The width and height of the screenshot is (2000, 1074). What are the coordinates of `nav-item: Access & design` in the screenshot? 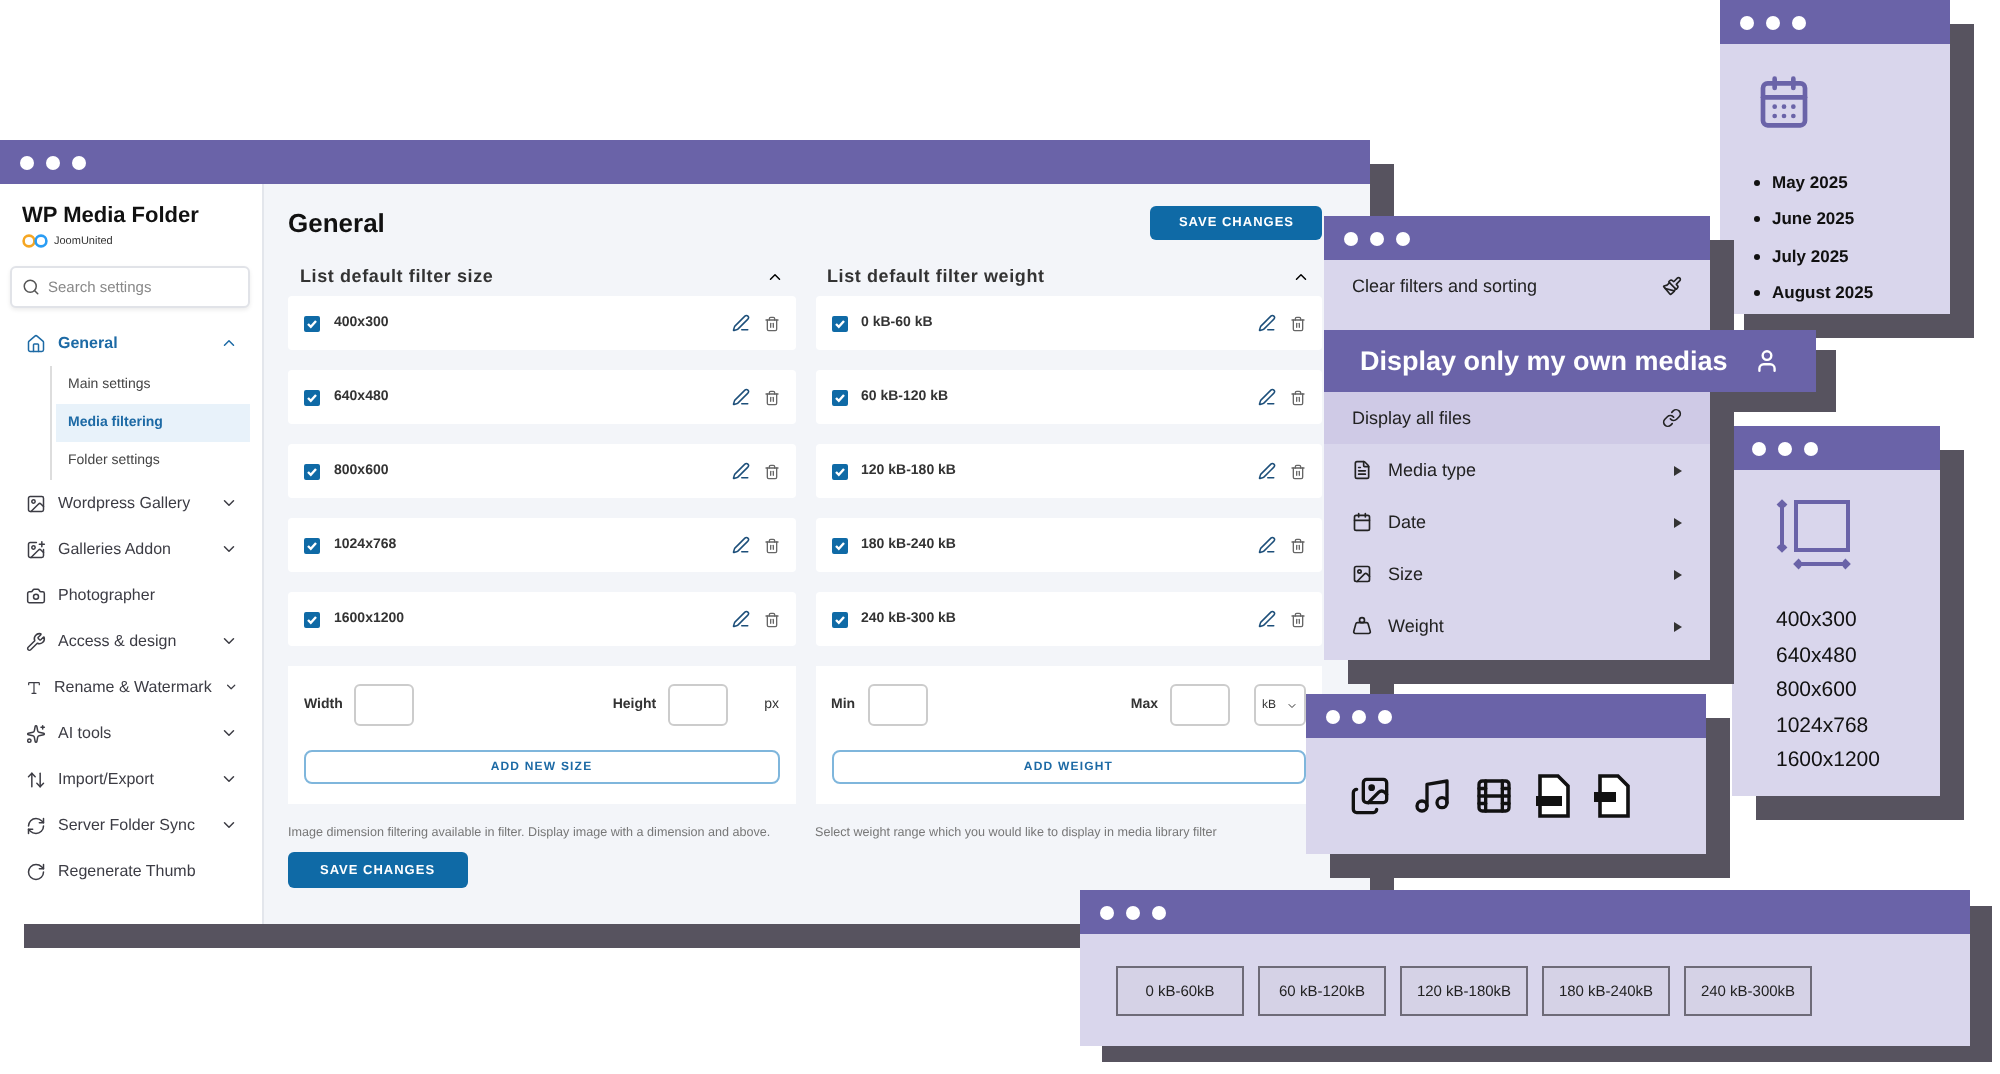 It's located at (130, 641).